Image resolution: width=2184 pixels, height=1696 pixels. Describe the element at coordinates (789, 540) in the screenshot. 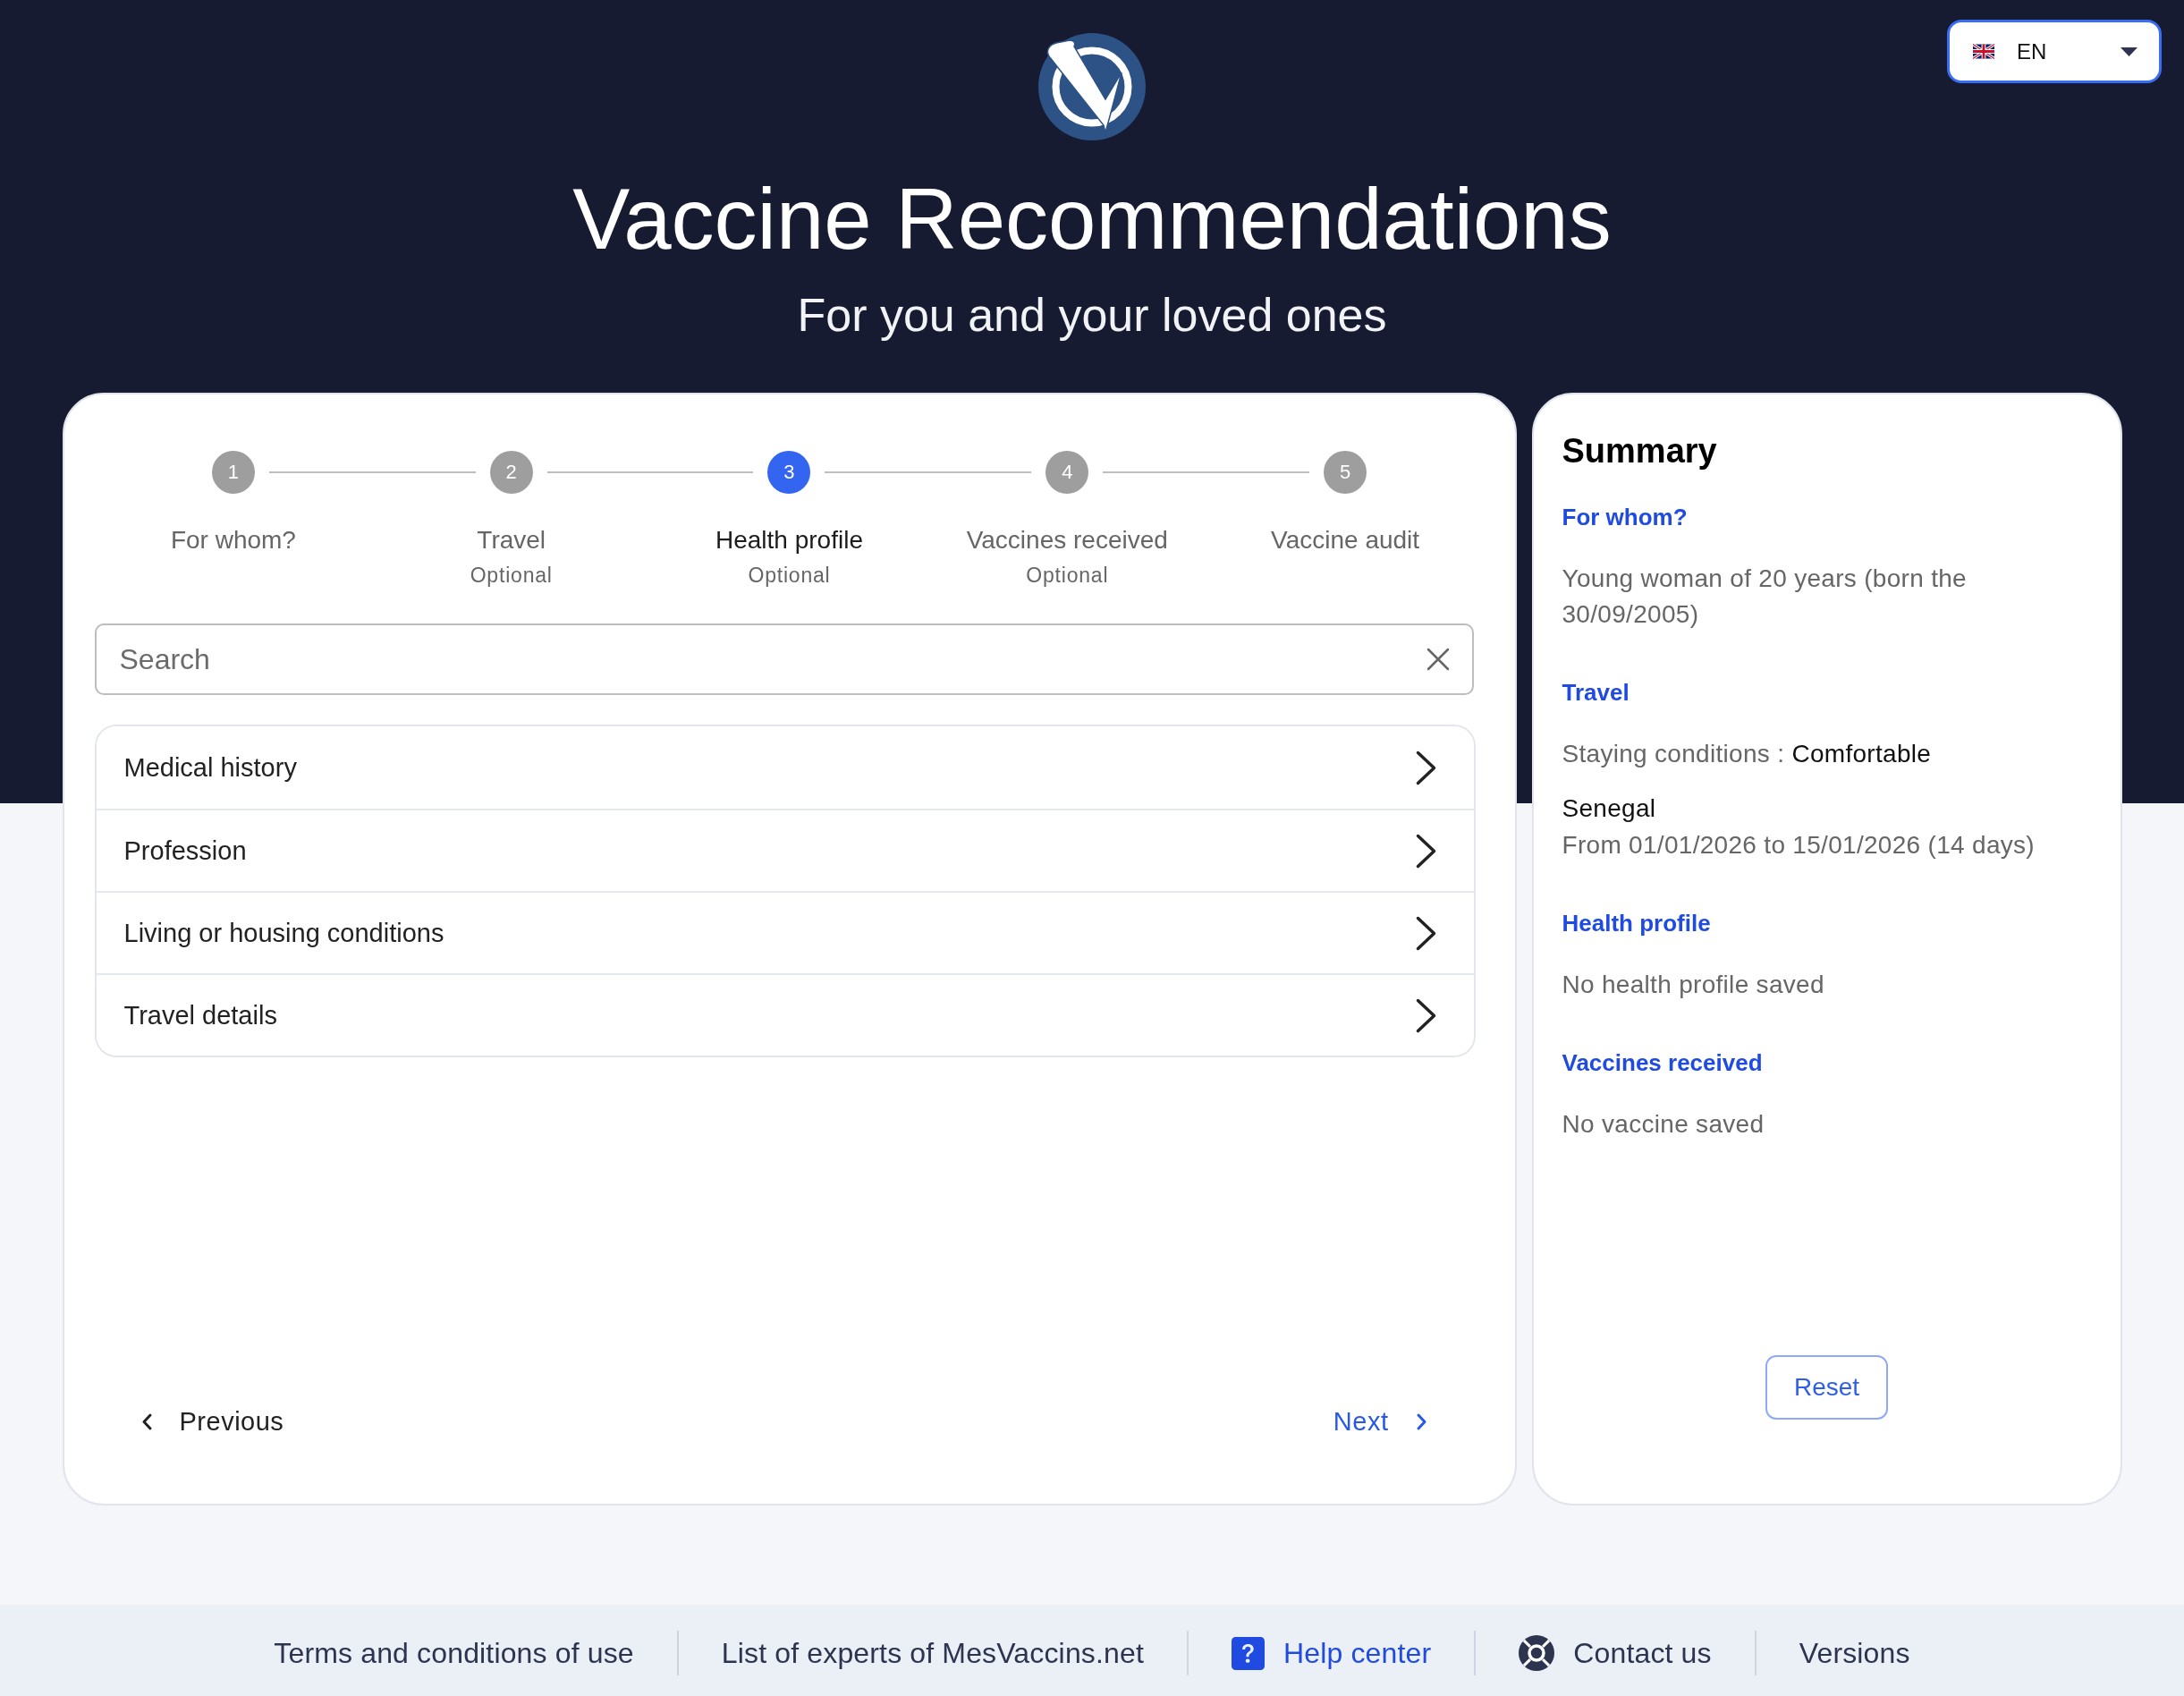

I see `step-label: Health profile` at that location.